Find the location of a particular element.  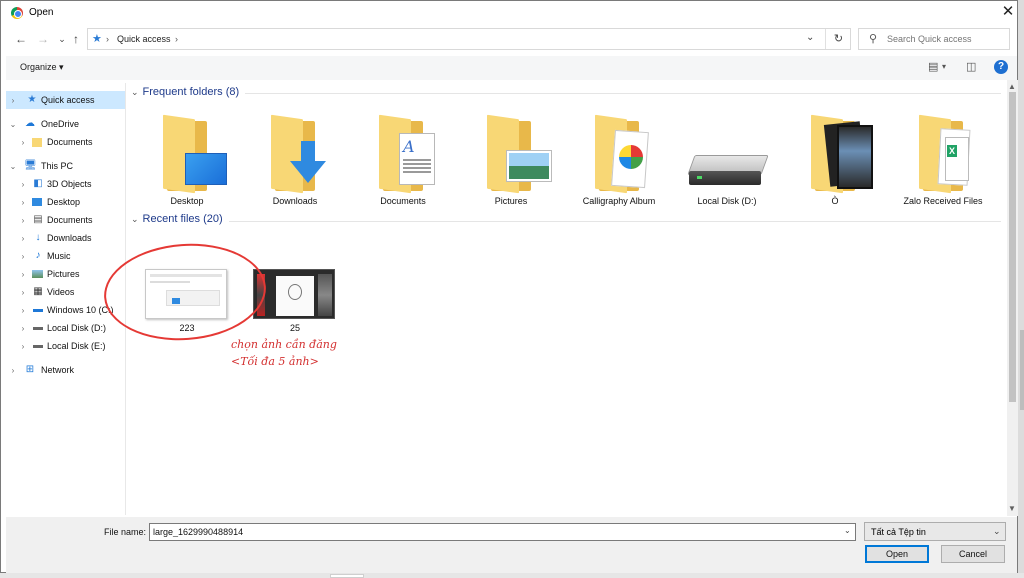

navigation-bar: ← → ⌄ ↑ ★ › Quick access › ⌄ ↻ ⚲ is located at coordinates (509, 40).